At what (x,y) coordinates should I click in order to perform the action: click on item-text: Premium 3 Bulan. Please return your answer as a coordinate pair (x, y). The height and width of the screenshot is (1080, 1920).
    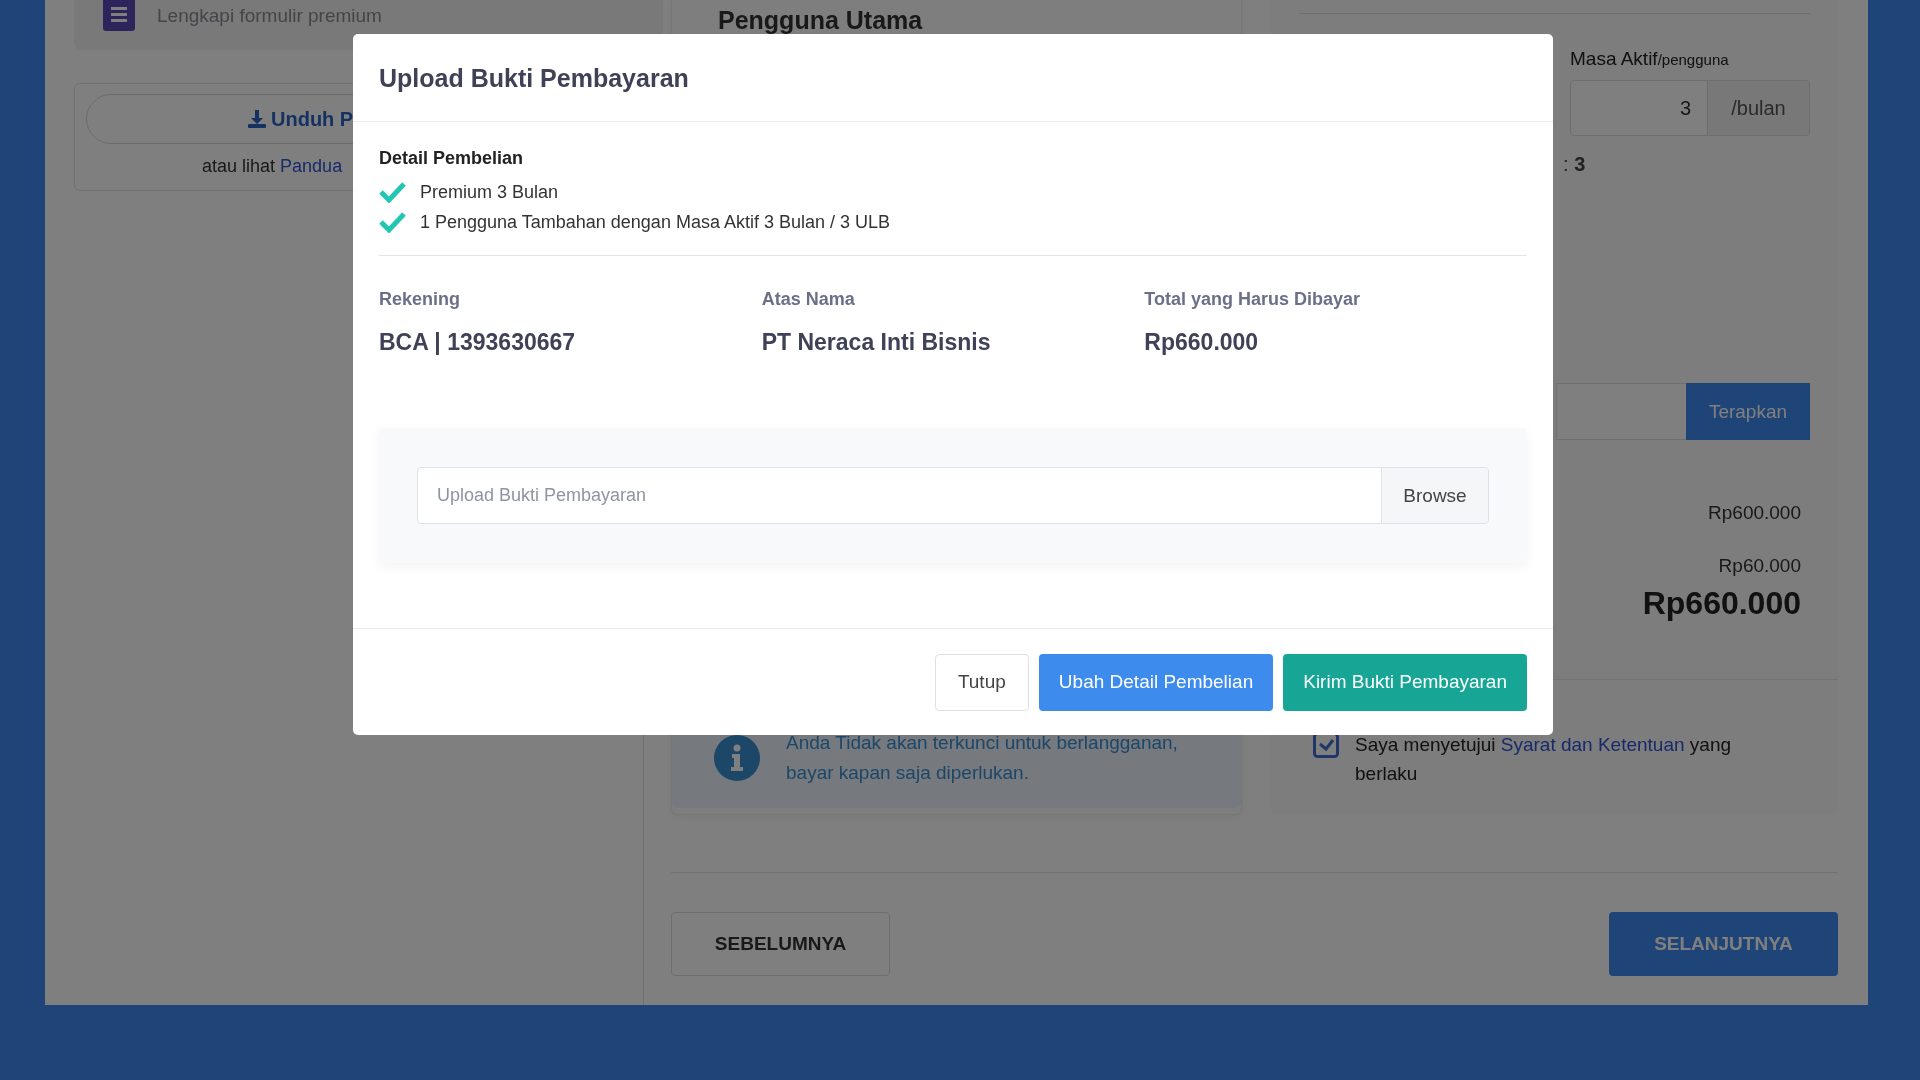
    Looking at the image, I should click on (489, 192).